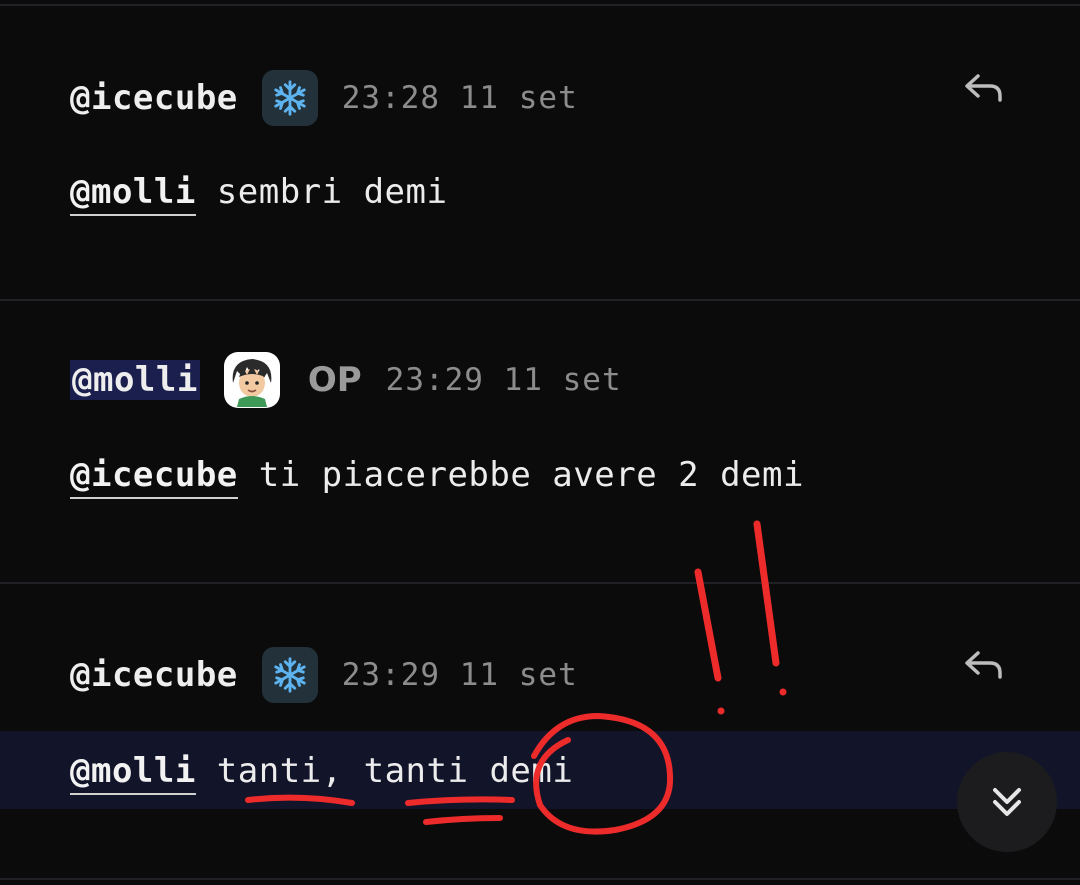  I want to click on comment-text: ti piacerebbe avere 2 demi, so click(520, 475).